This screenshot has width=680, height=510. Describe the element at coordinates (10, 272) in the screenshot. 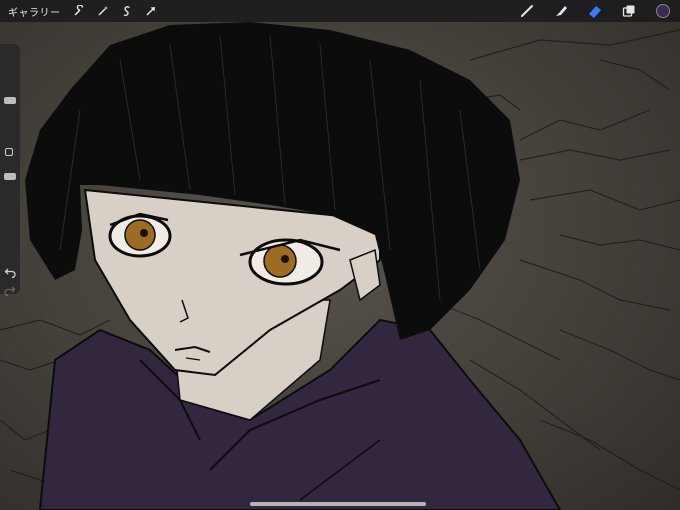

I see `undo-icon` at that location.